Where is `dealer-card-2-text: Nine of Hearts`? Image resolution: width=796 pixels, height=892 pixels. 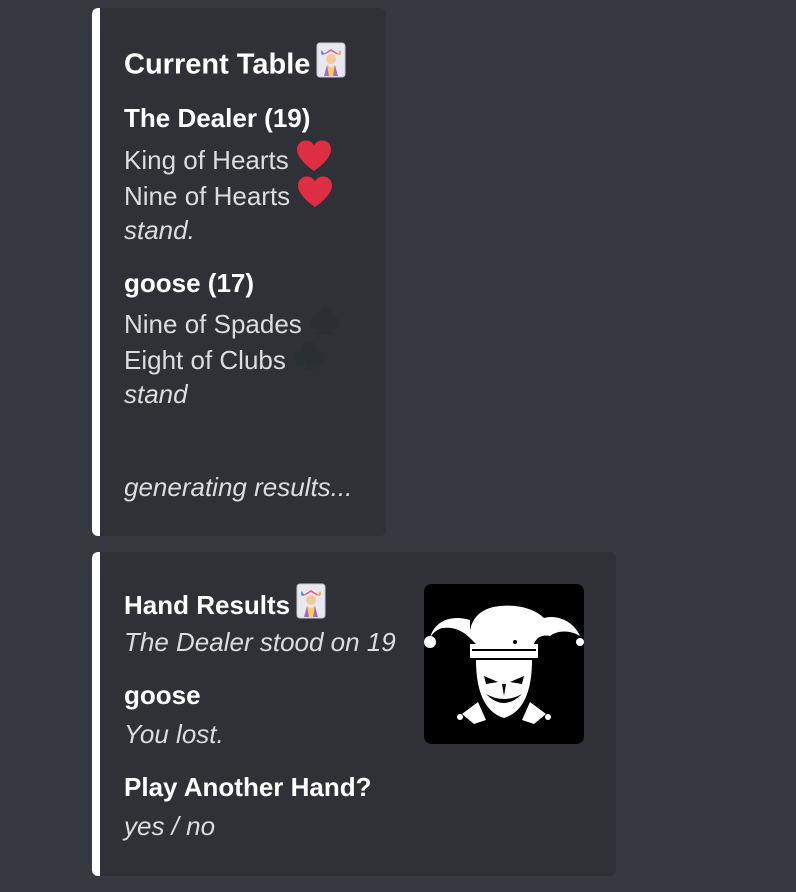 dealer-card-2-text: Nine of Hearts is located at coordinates (207, 195).